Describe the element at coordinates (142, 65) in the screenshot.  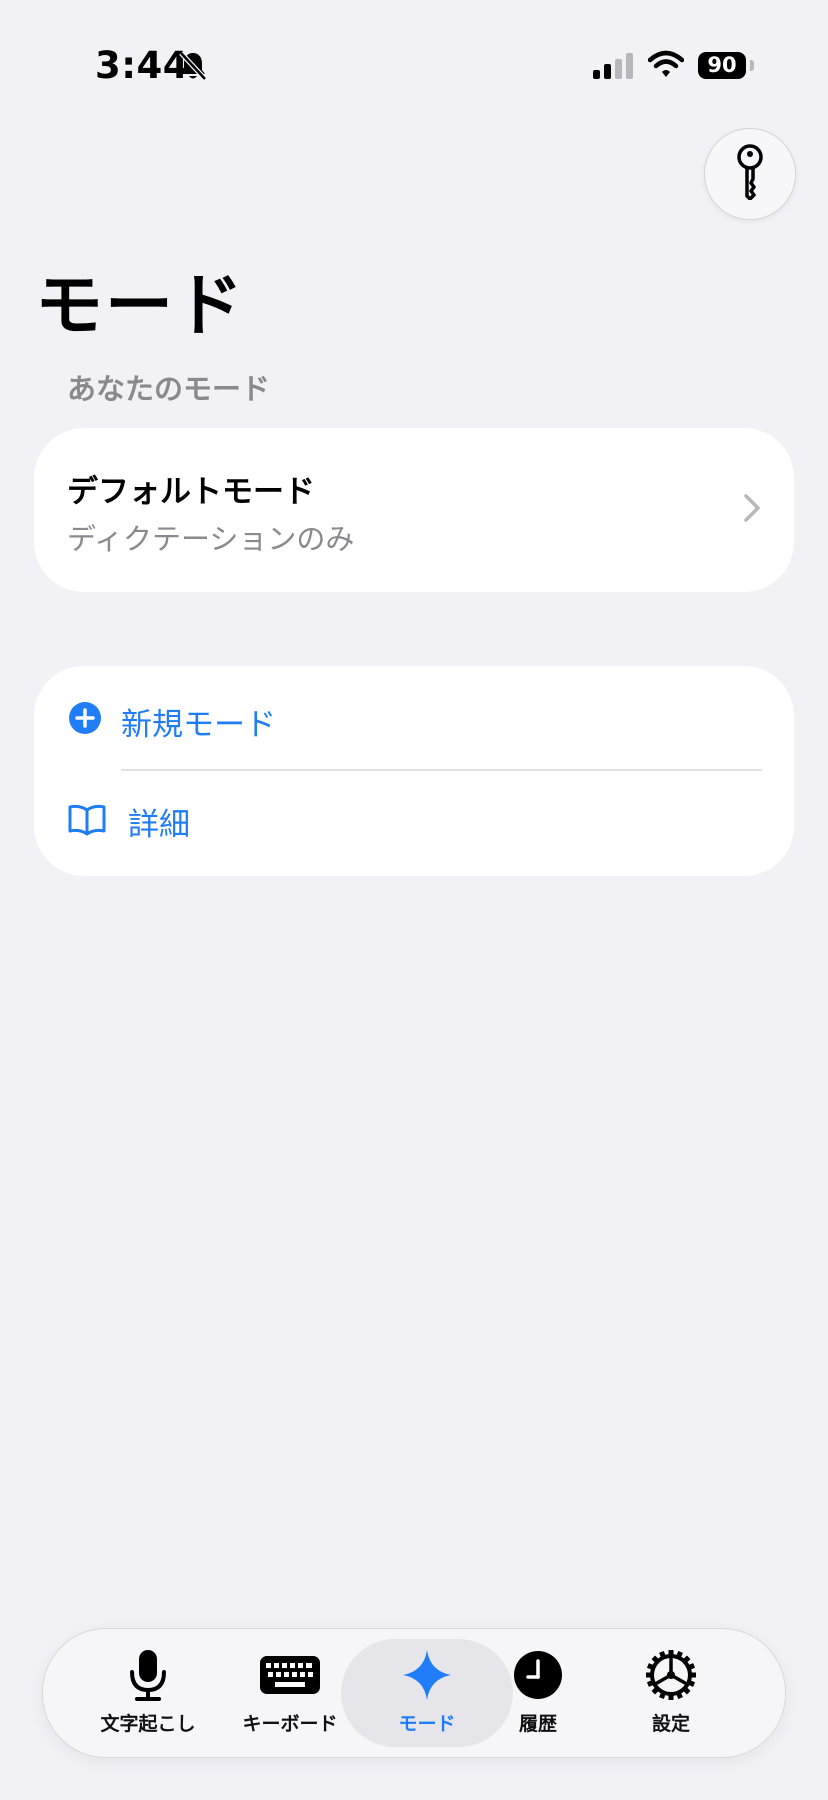
I see `status-time: 3:44` at that location.